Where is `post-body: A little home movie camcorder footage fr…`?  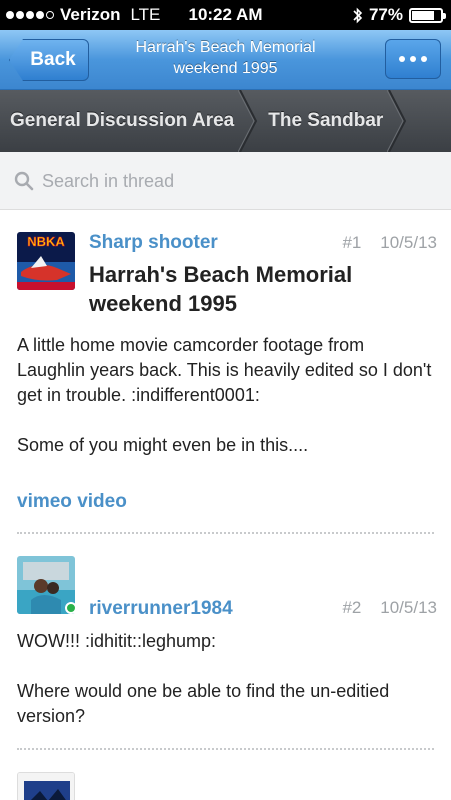
post-body: A little home movie camcorder footage fr… is located at coordinates (224, 395).